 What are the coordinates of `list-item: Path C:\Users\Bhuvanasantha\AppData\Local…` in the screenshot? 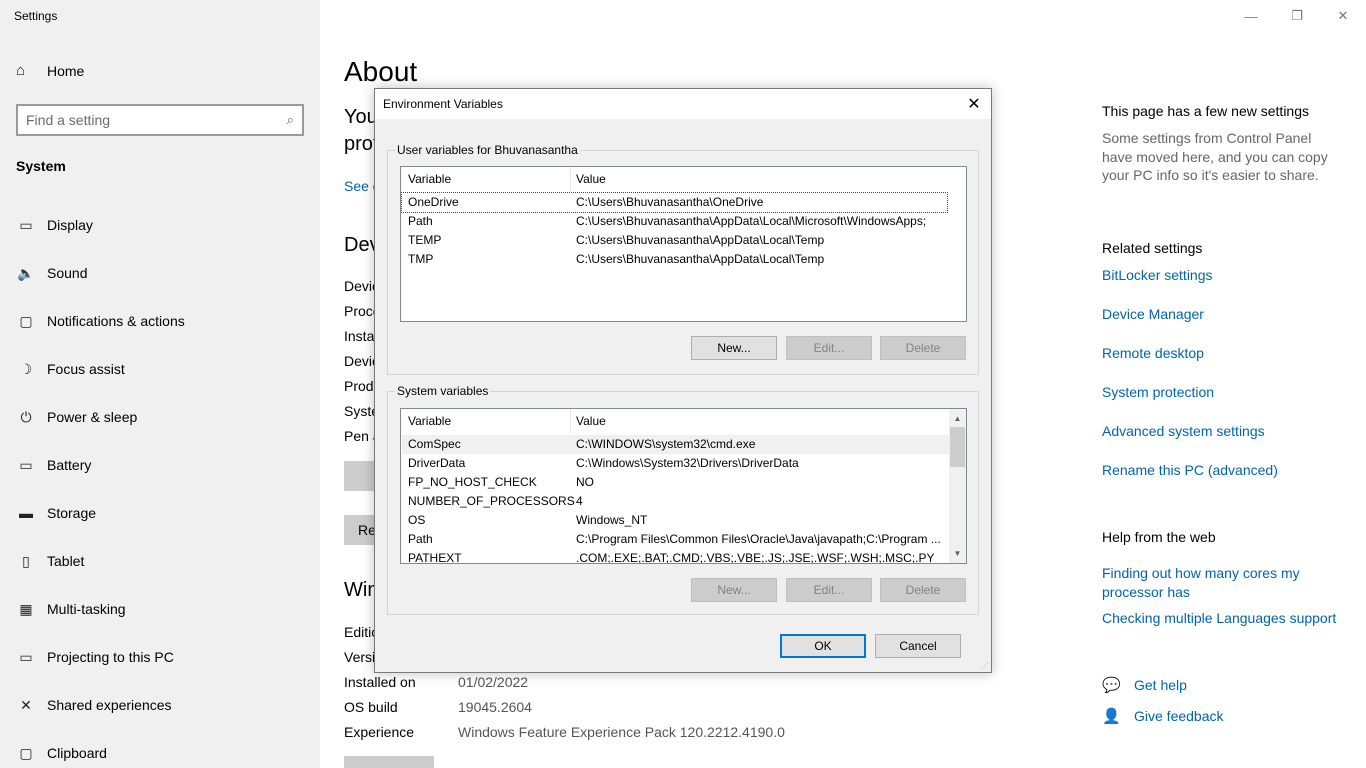 It's located at (664, 221).